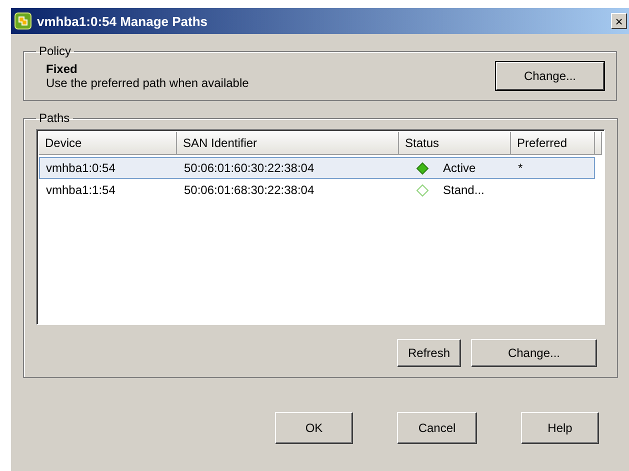 The image size is (629, 471). Describe the element at coordinates (619, 21) in the screenshot. I see `close-button: ×` at that location.